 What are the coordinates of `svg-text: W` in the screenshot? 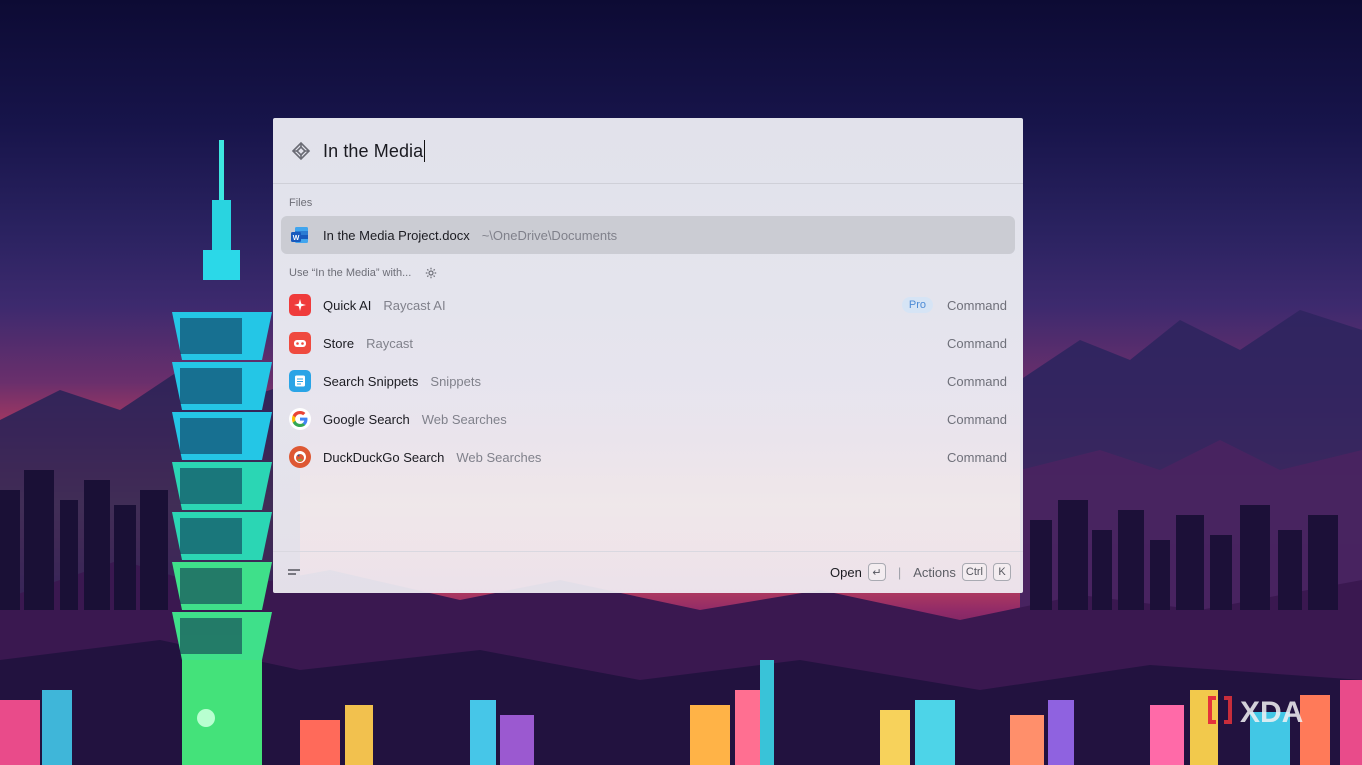 It's located at (296, 238).